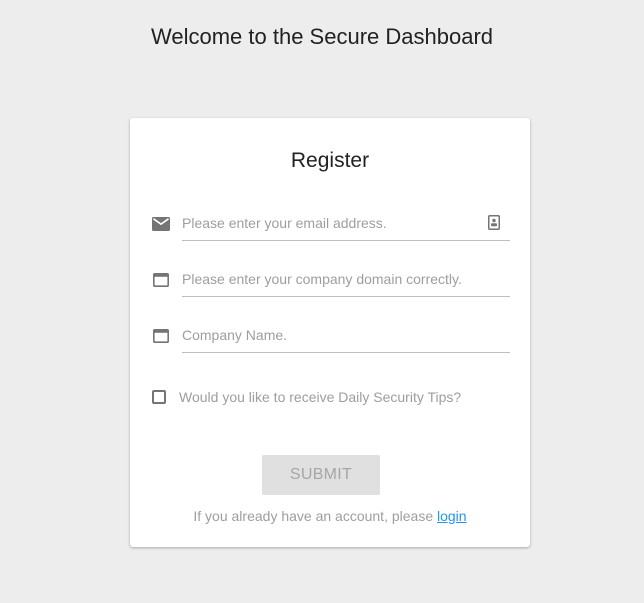 This screenshot has width=644, height=603. What do you see at coordinates (332, 335) in the screenshot?
I see `company-name-field` at bounding box center [332, 335].